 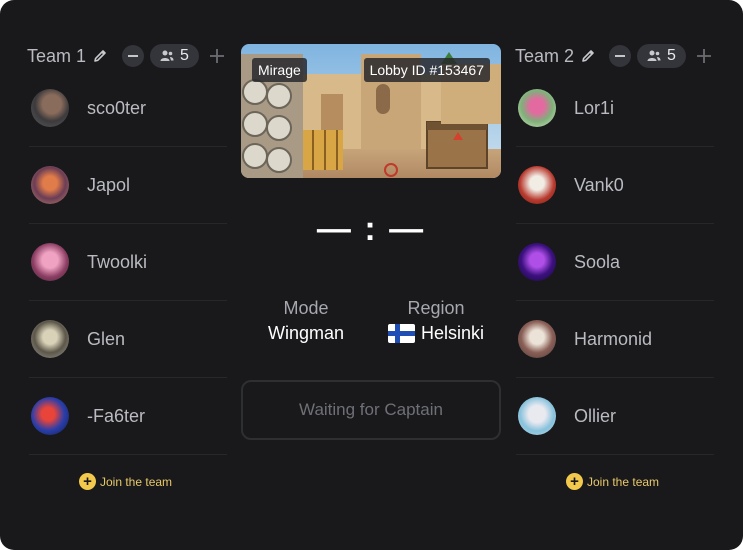 I want to click on waiting-for-captain-status: Waiting for Captain, so click(x=371, y=410).